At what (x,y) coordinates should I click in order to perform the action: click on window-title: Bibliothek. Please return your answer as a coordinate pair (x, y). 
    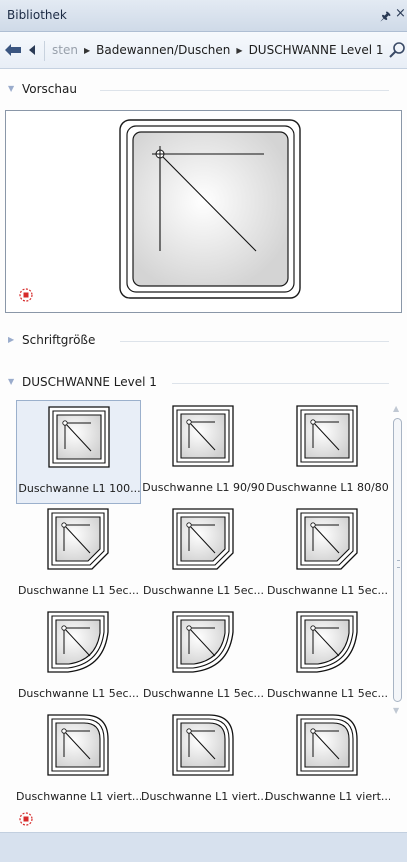
    Looking at the image, I should click on (37, 15).